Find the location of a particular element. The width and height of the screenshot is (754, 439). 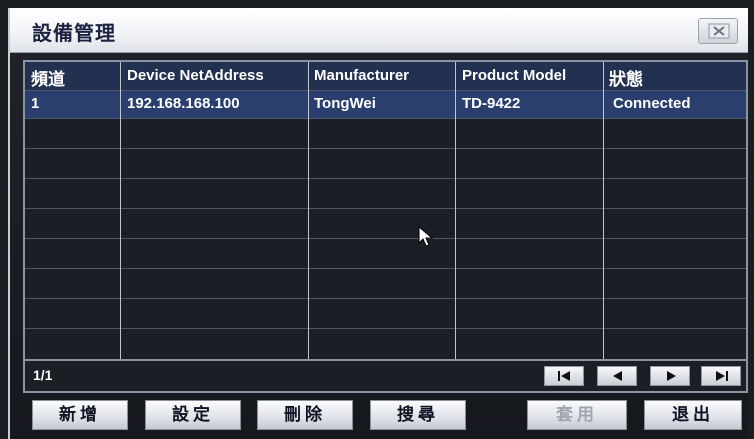

table-footer: 1/1 is located at coordinates (385, 377).